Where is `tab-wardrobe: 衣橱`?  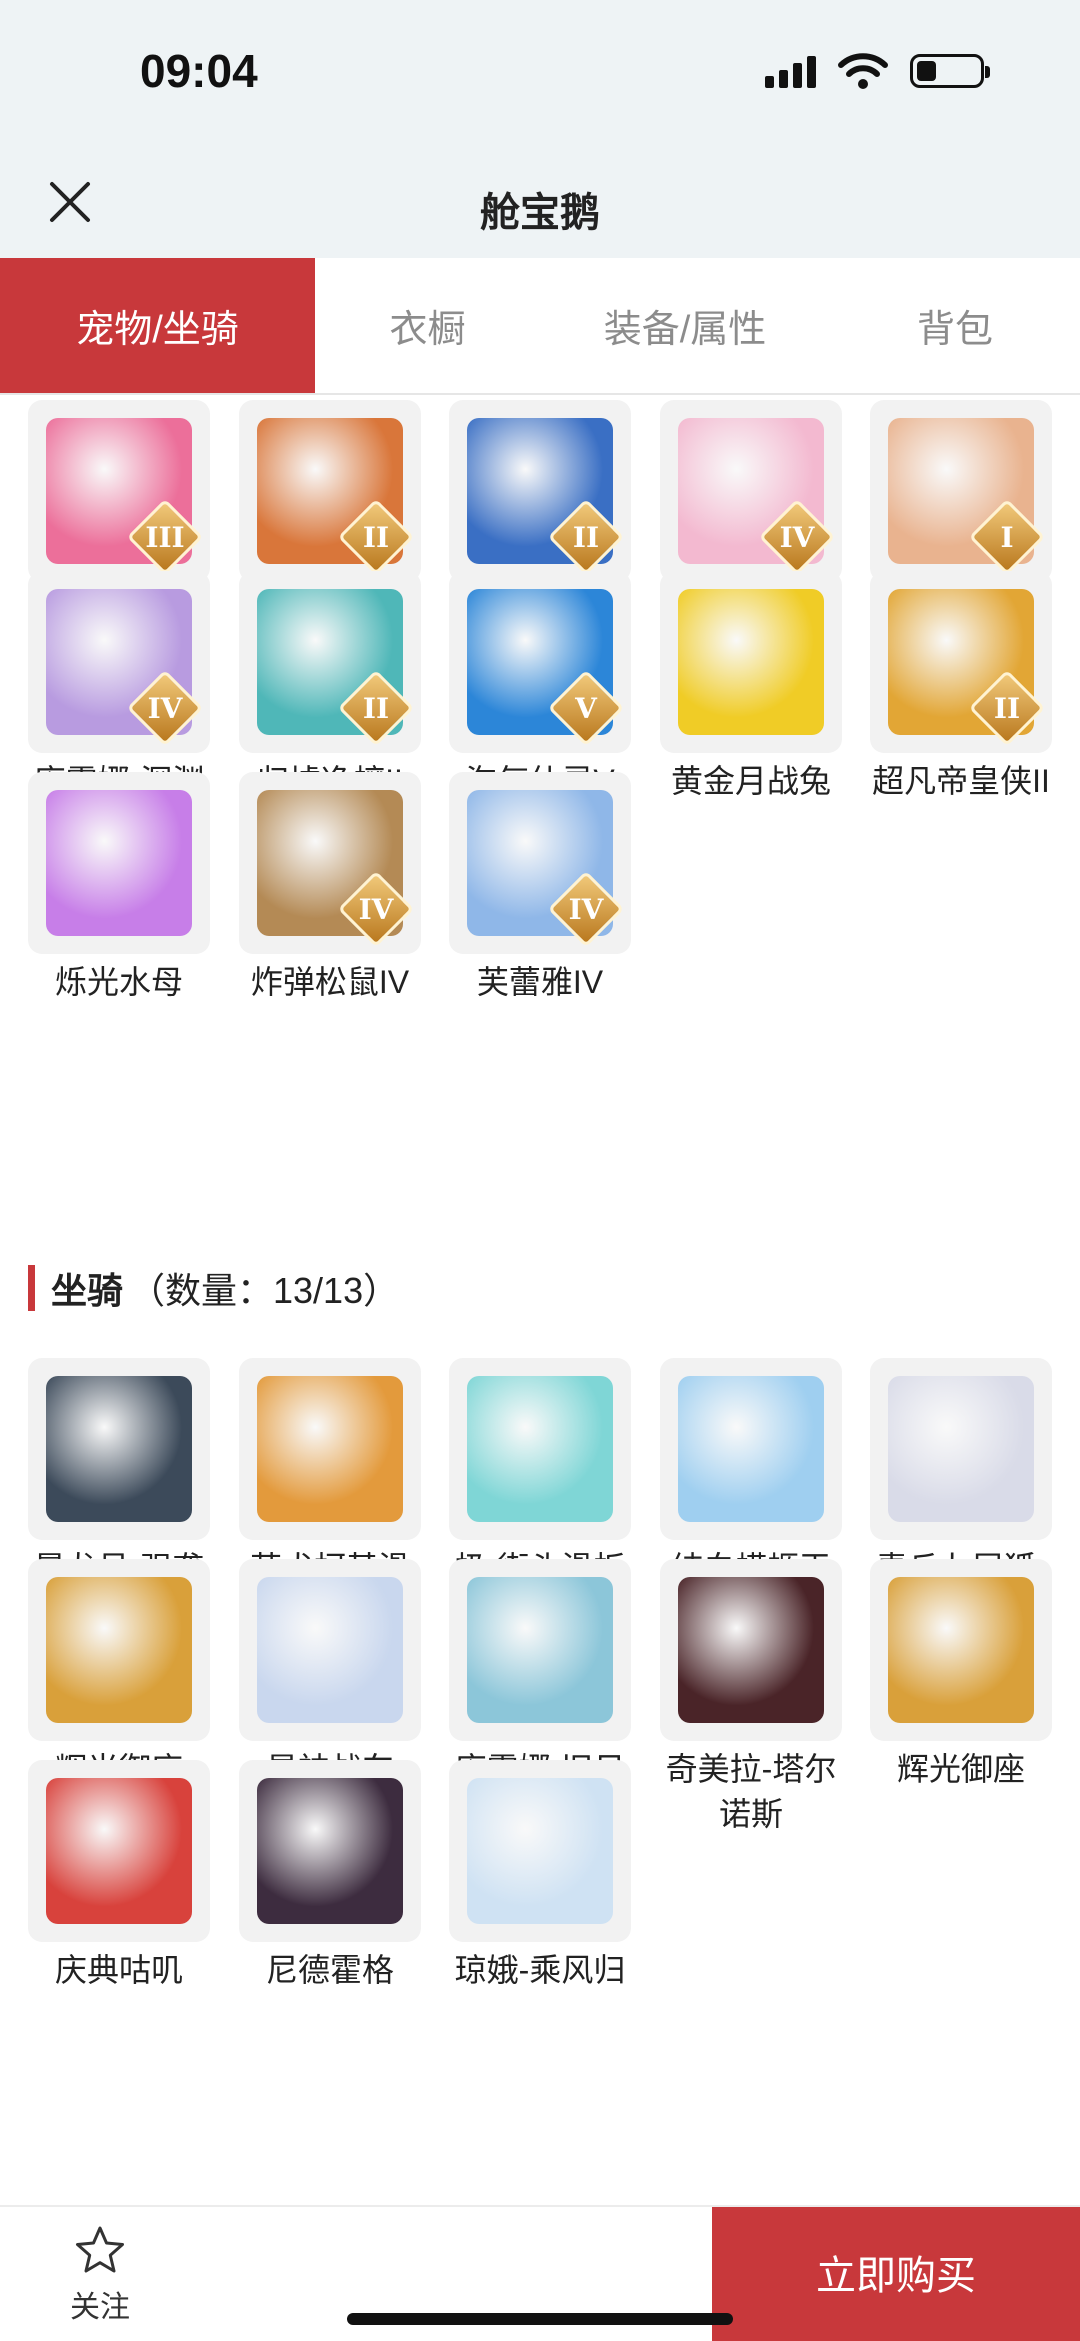
tab-wardrobe: 衣橱 is located at coordinates (427, 325).